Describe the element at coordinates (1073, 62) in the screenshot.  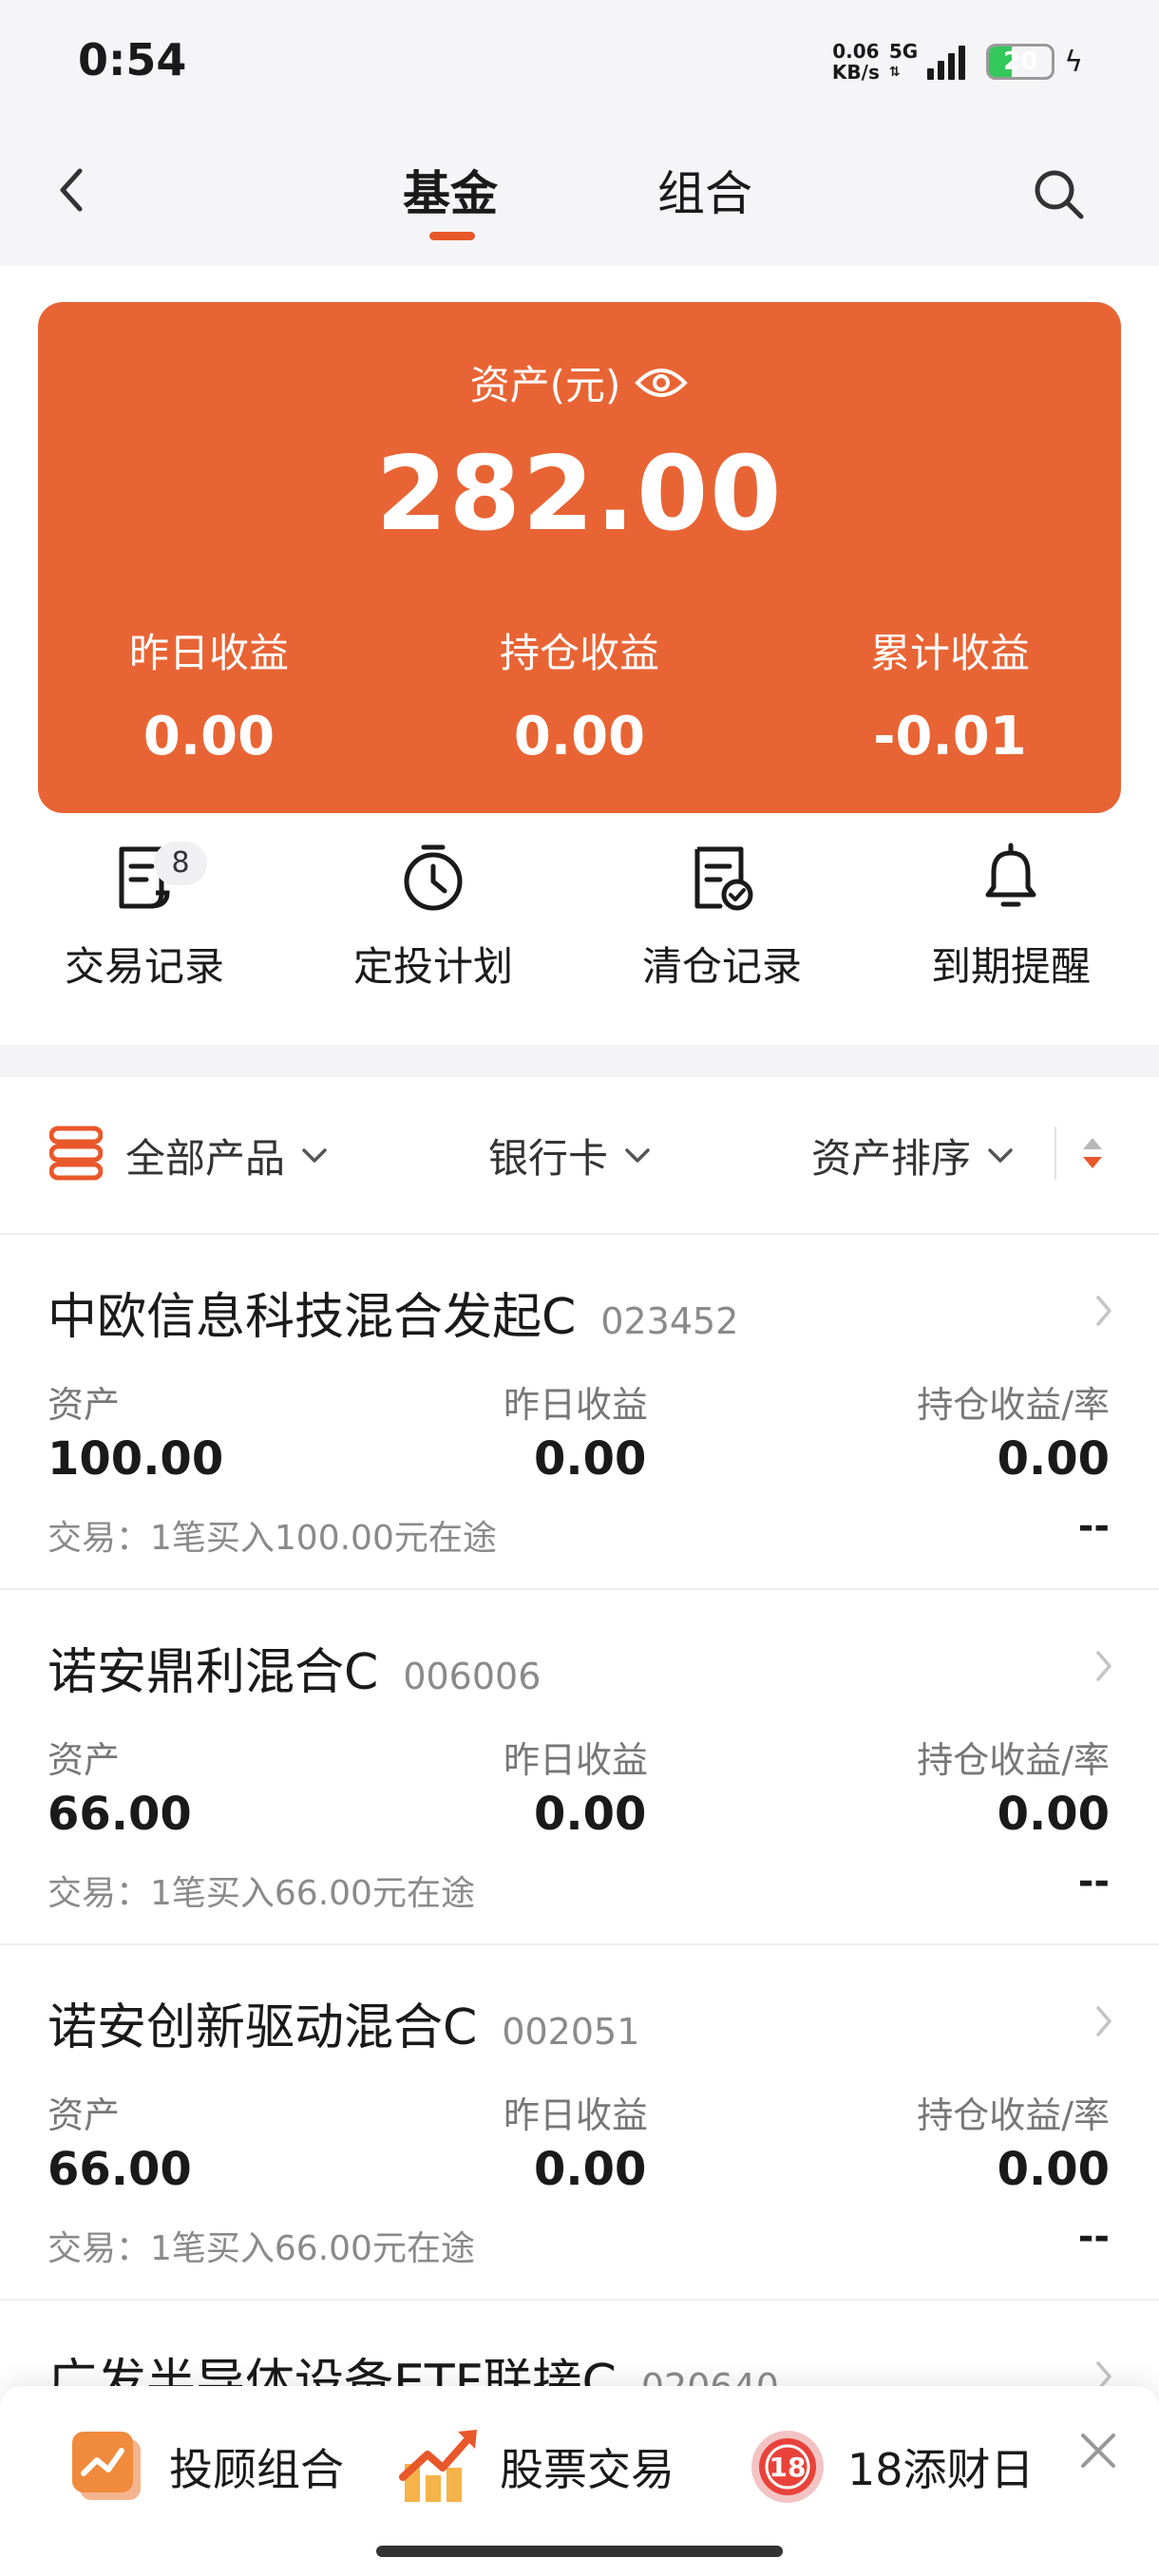
I see `charging-icon: ϟ` at that location.